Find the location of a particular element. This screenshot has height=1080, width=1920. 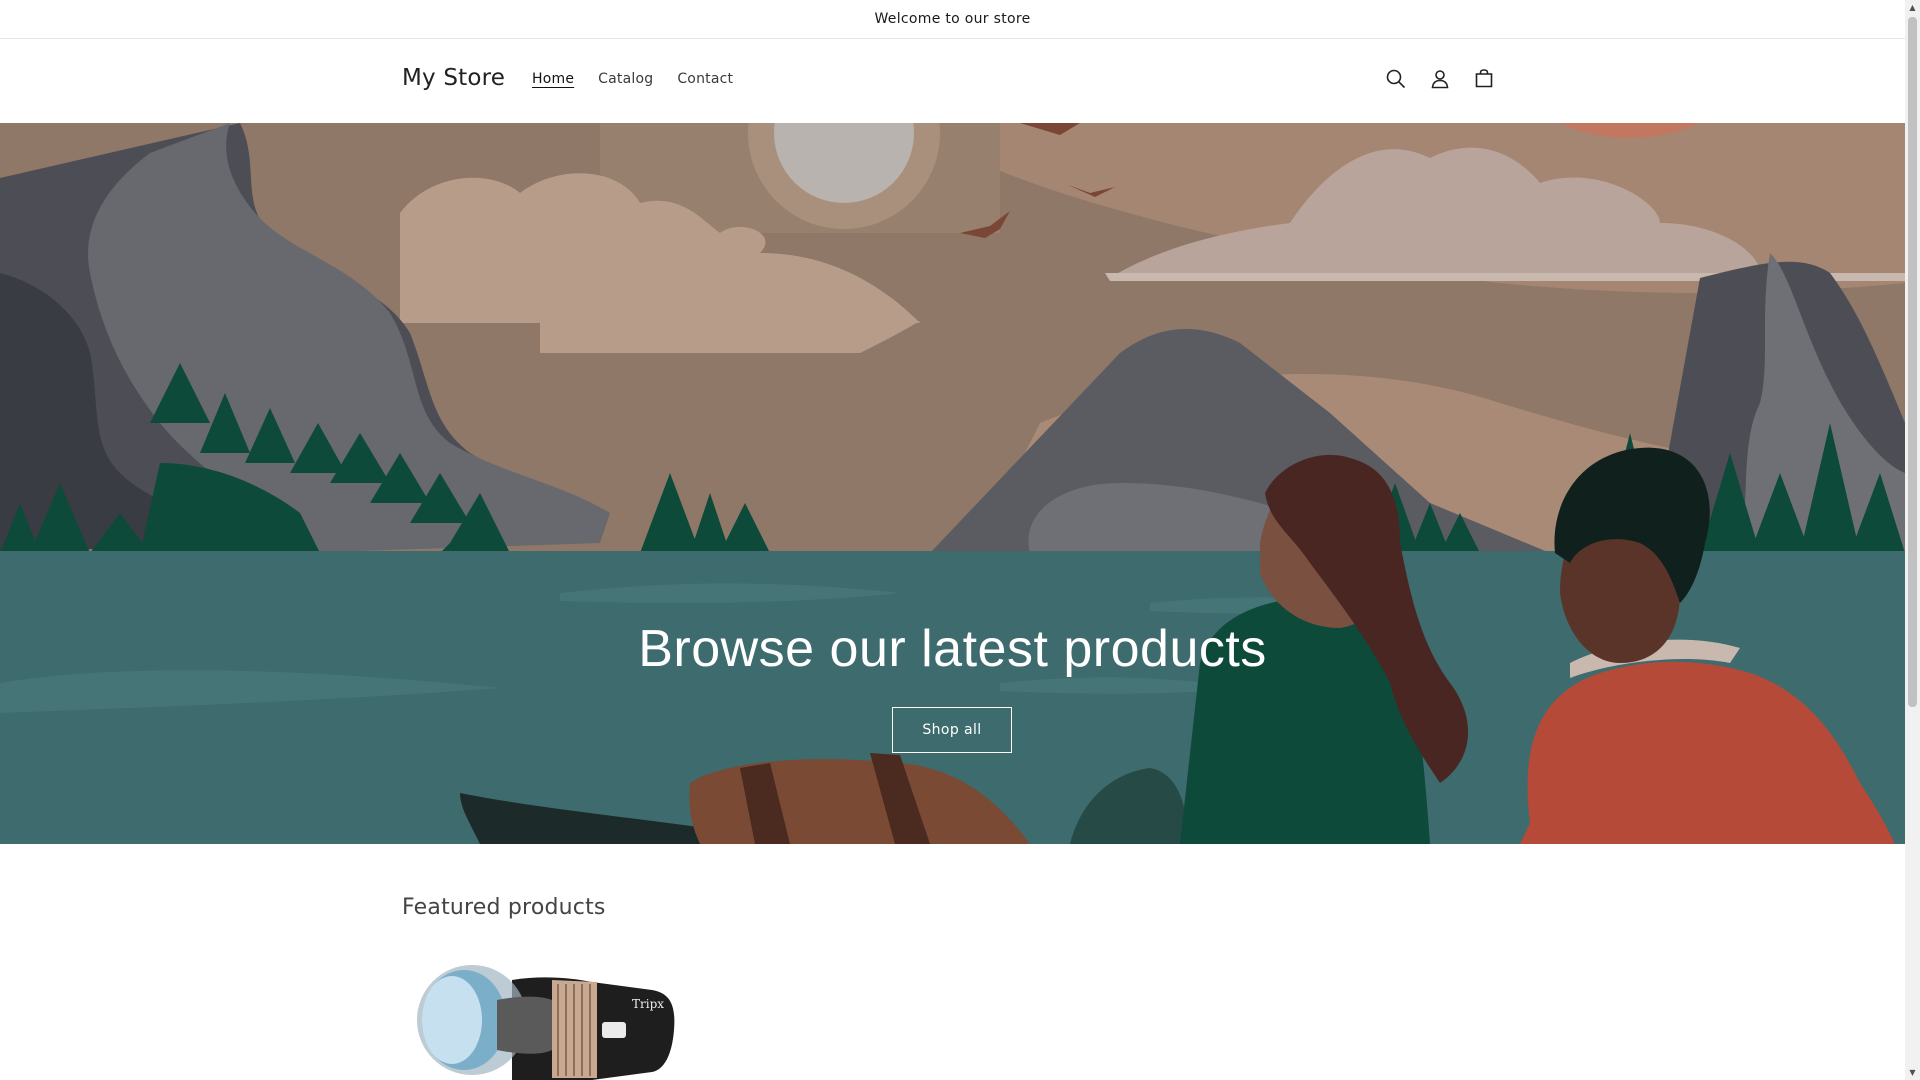

page-scrollbar: ▲ ▼ is located at coordinates (1912, 540).